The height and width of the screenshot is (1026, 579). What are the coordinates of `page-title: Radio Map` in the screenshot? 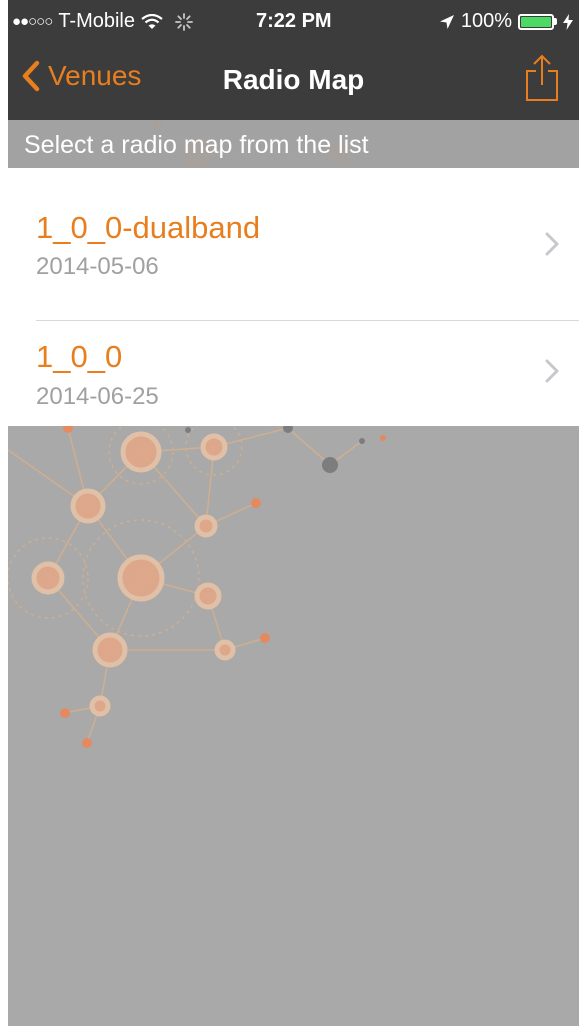 It's located at (293, 79).